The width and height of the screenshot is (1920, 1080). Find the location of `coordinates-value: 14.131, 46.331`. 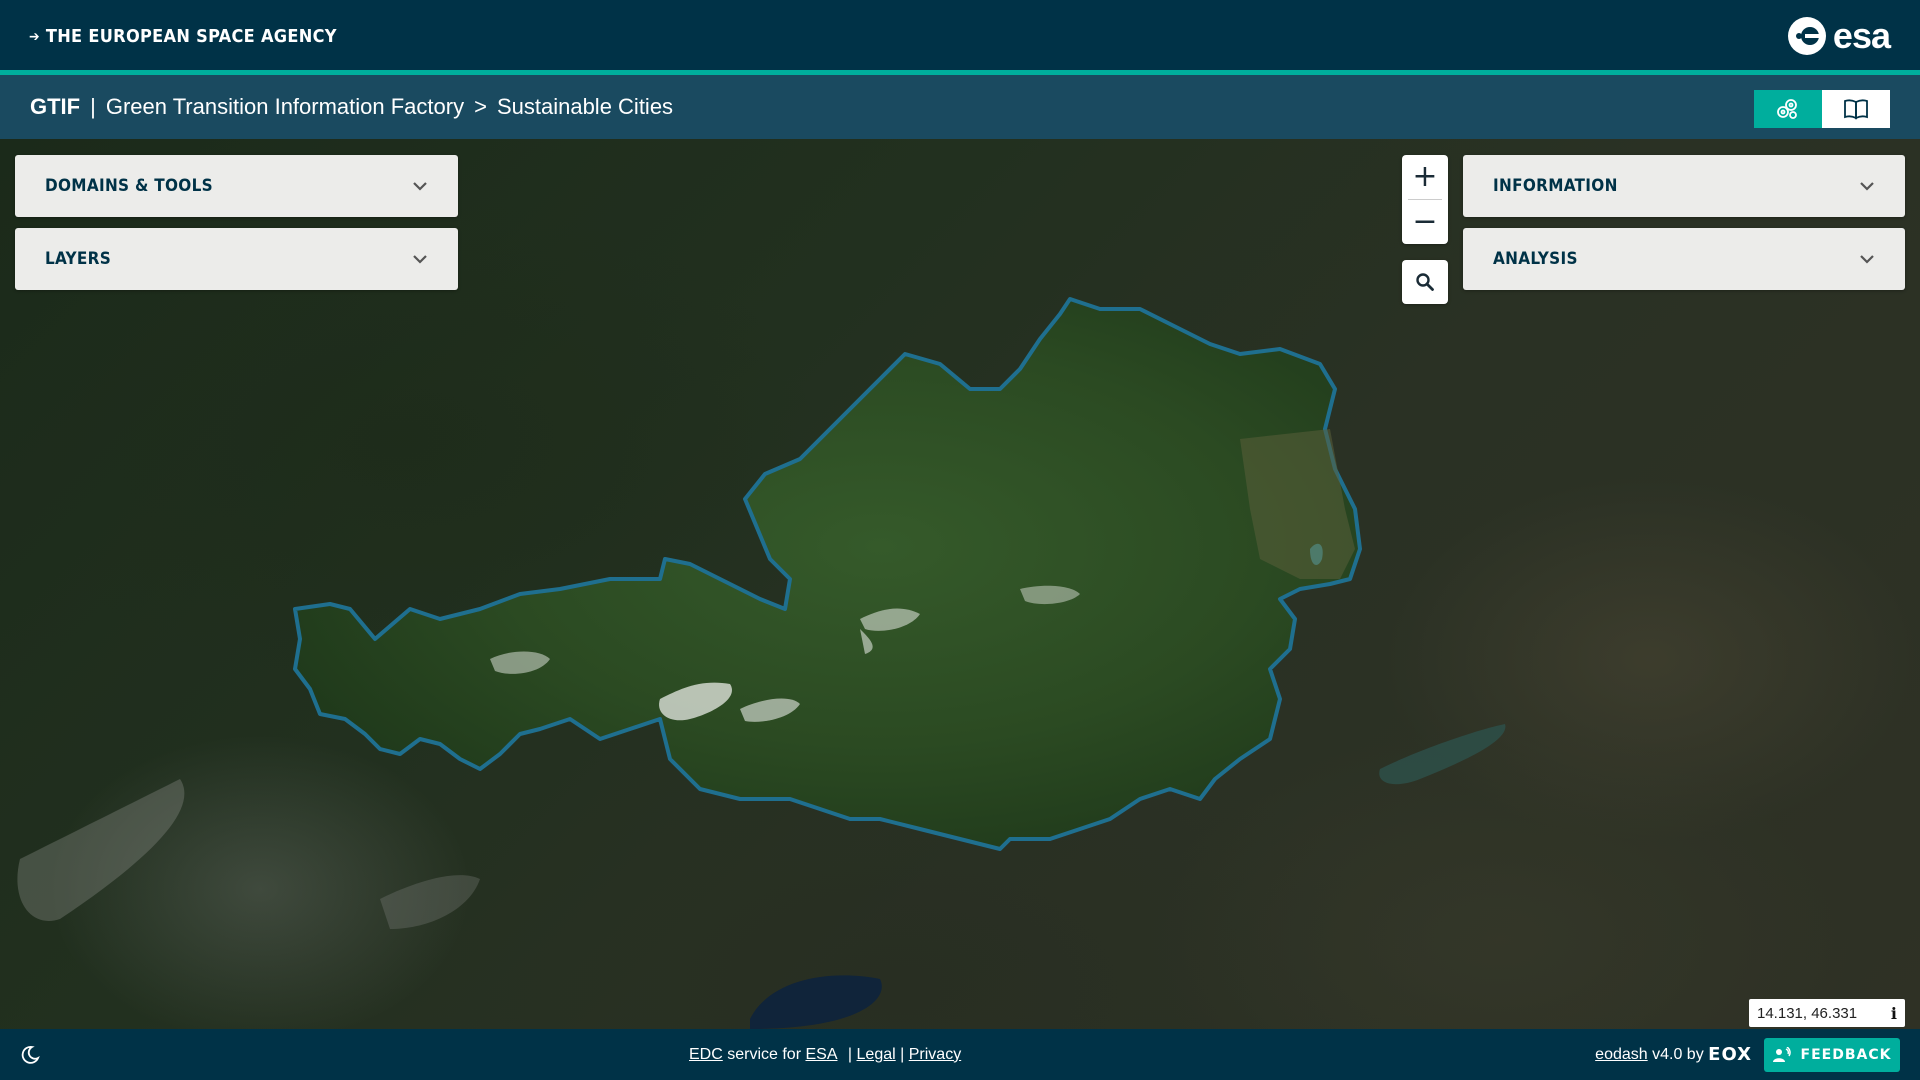

coordinates-value: 14.131, 46.331 is located at coordinates (1807, 1013).